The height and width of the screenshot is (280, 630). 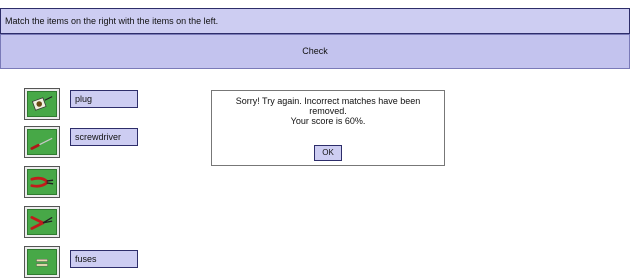 I want to click on screwdriver-icon, so click(x=41, y=143).